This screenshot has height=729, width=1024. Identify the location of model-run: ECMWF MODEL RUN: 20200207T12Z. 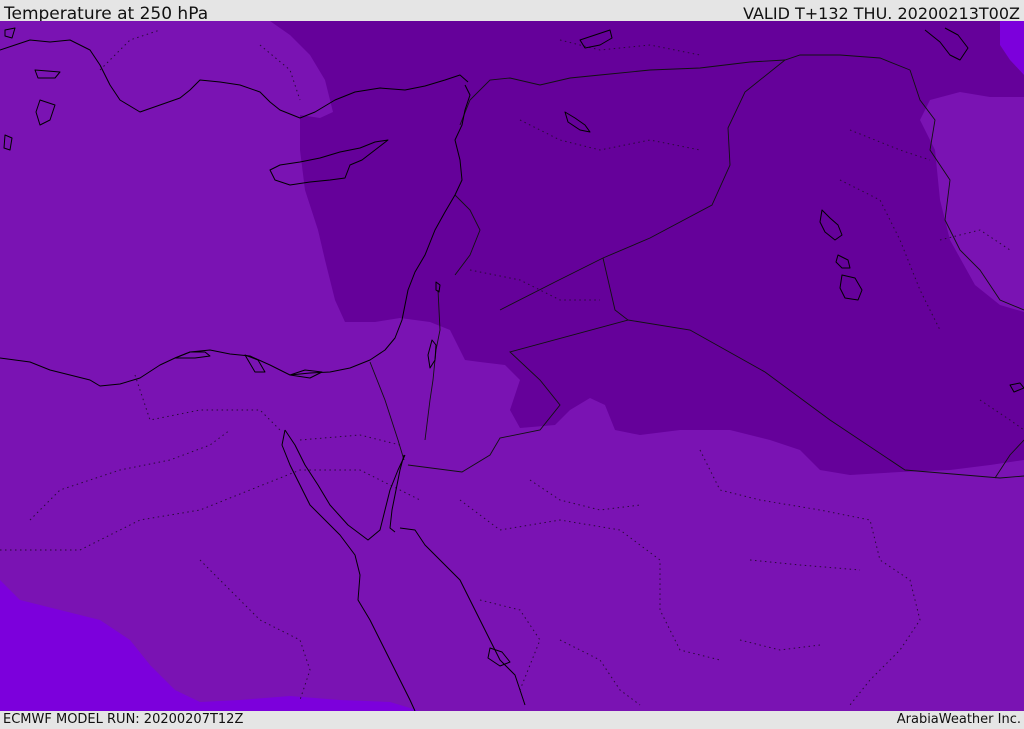
(123, 719).